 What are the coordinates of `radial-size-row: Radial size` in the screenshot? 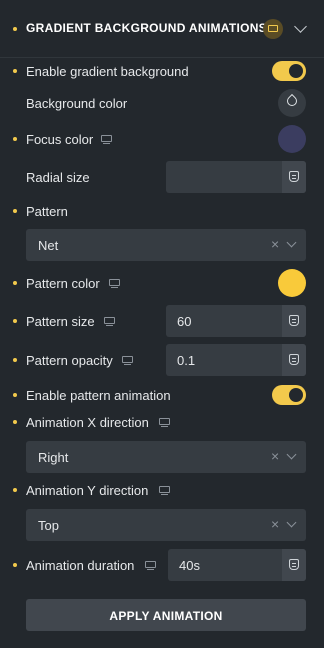 It's located at (162, 177).